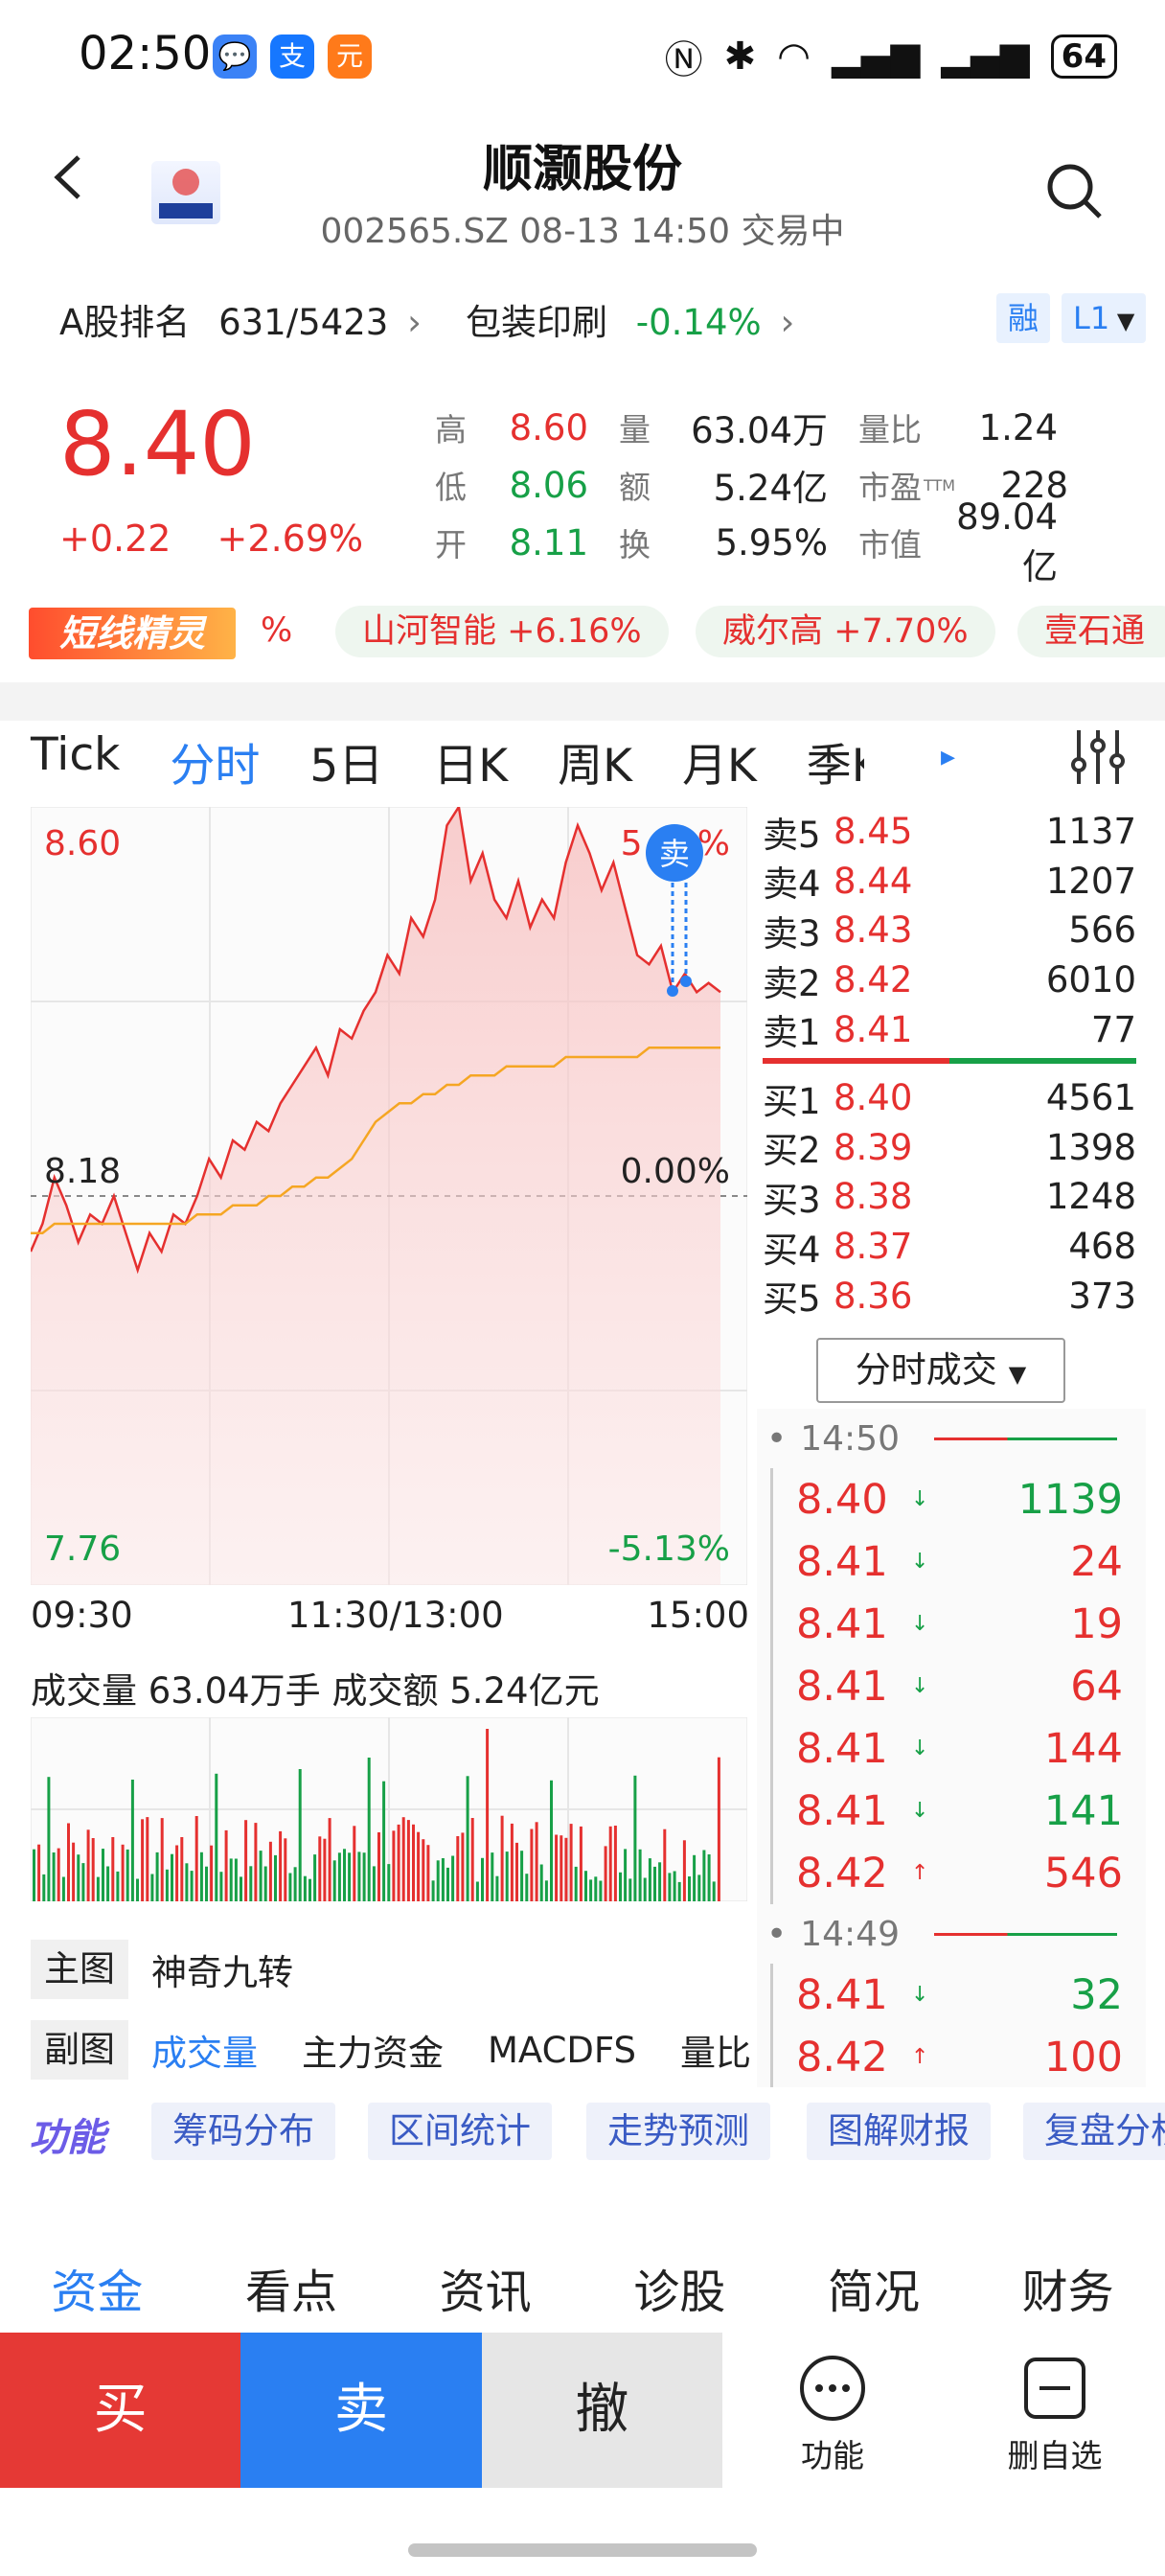  Describe the element at coordinates (792, 1250) in the screenshot. I see `order-level: 买4` at that location.